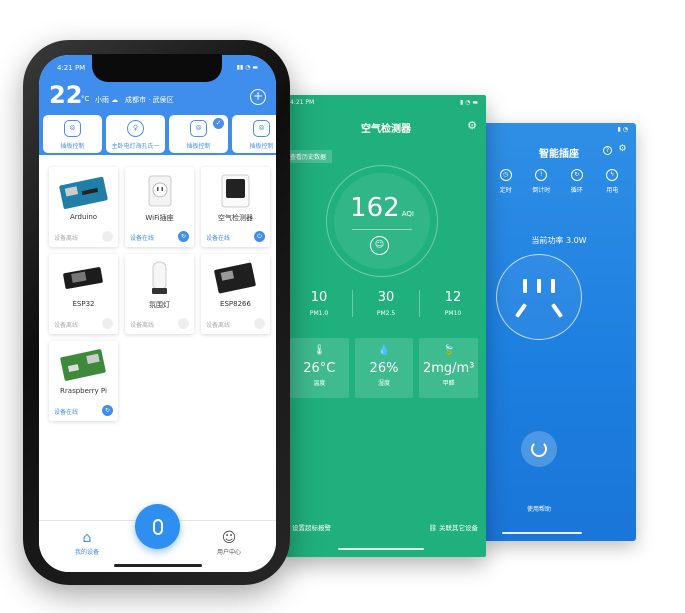 The image size is (685, 613). Describe the element at coordinates (142, 325) in the screenshot. I see `device-status: 设备离线` at that location.